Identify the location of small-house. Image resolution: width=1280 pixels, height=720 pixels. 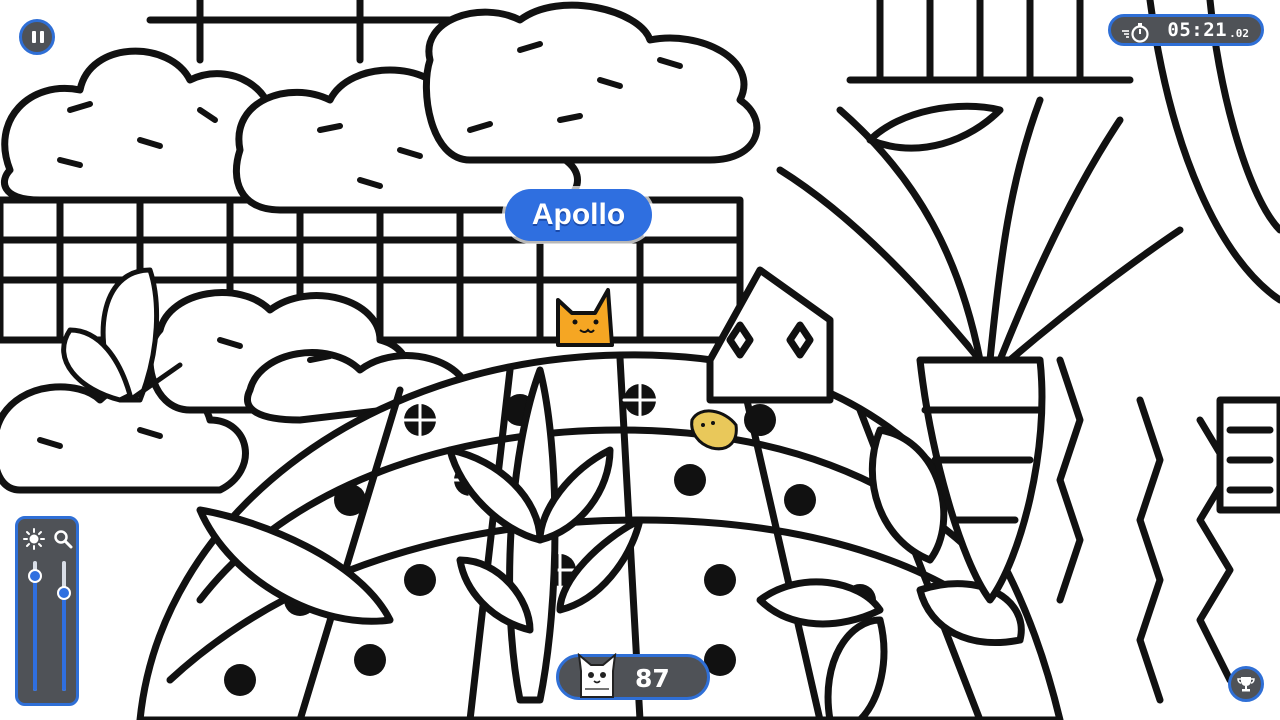
(770, 335).